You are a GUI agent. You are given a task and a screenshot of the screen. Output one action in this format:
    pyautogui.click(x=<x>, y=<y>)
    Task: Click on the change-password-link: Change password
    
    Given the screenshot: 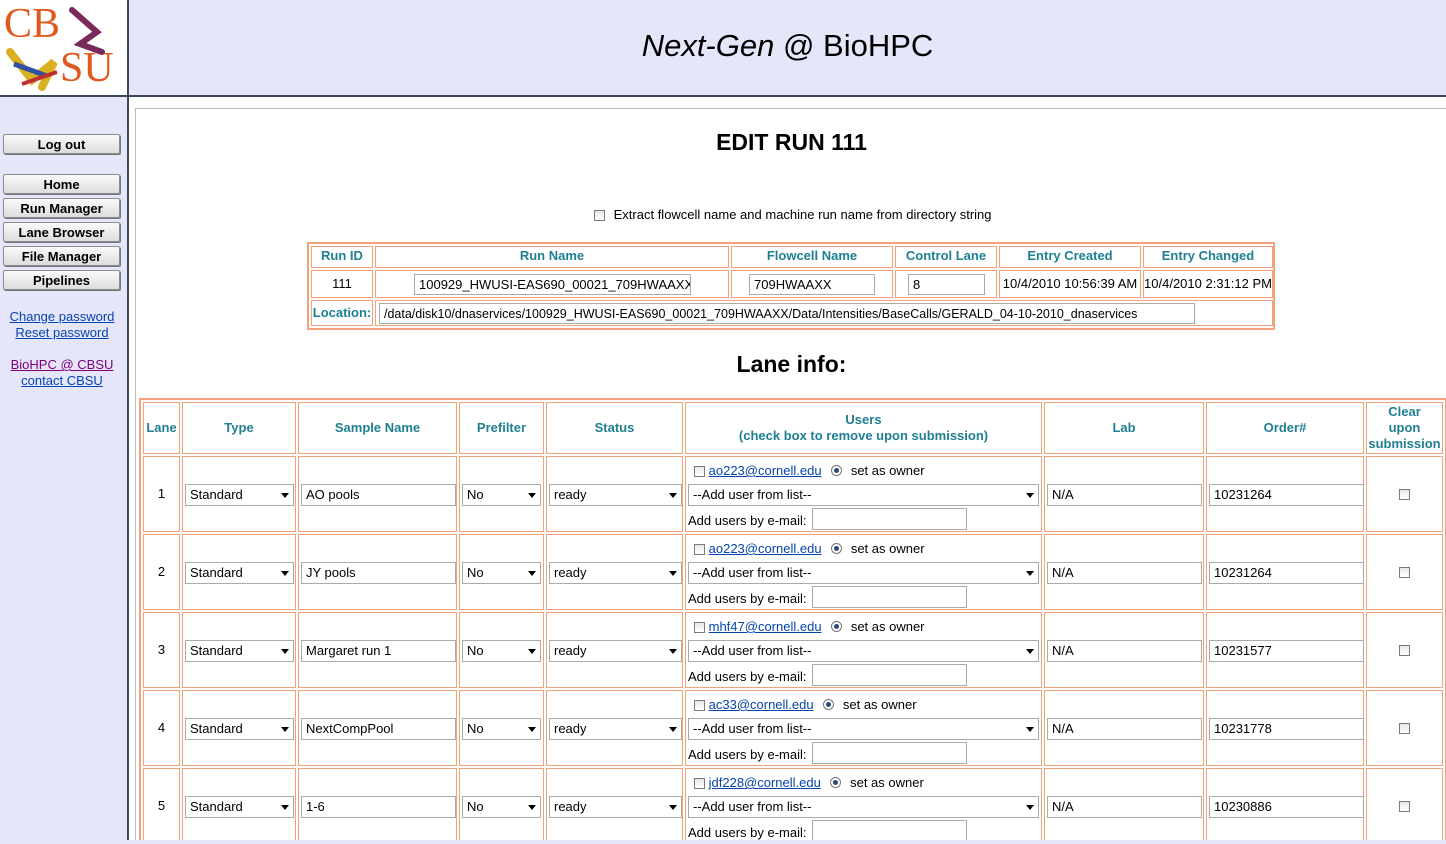 What is the action you would take?
    pyautogui.click(x=62, y=316)
    